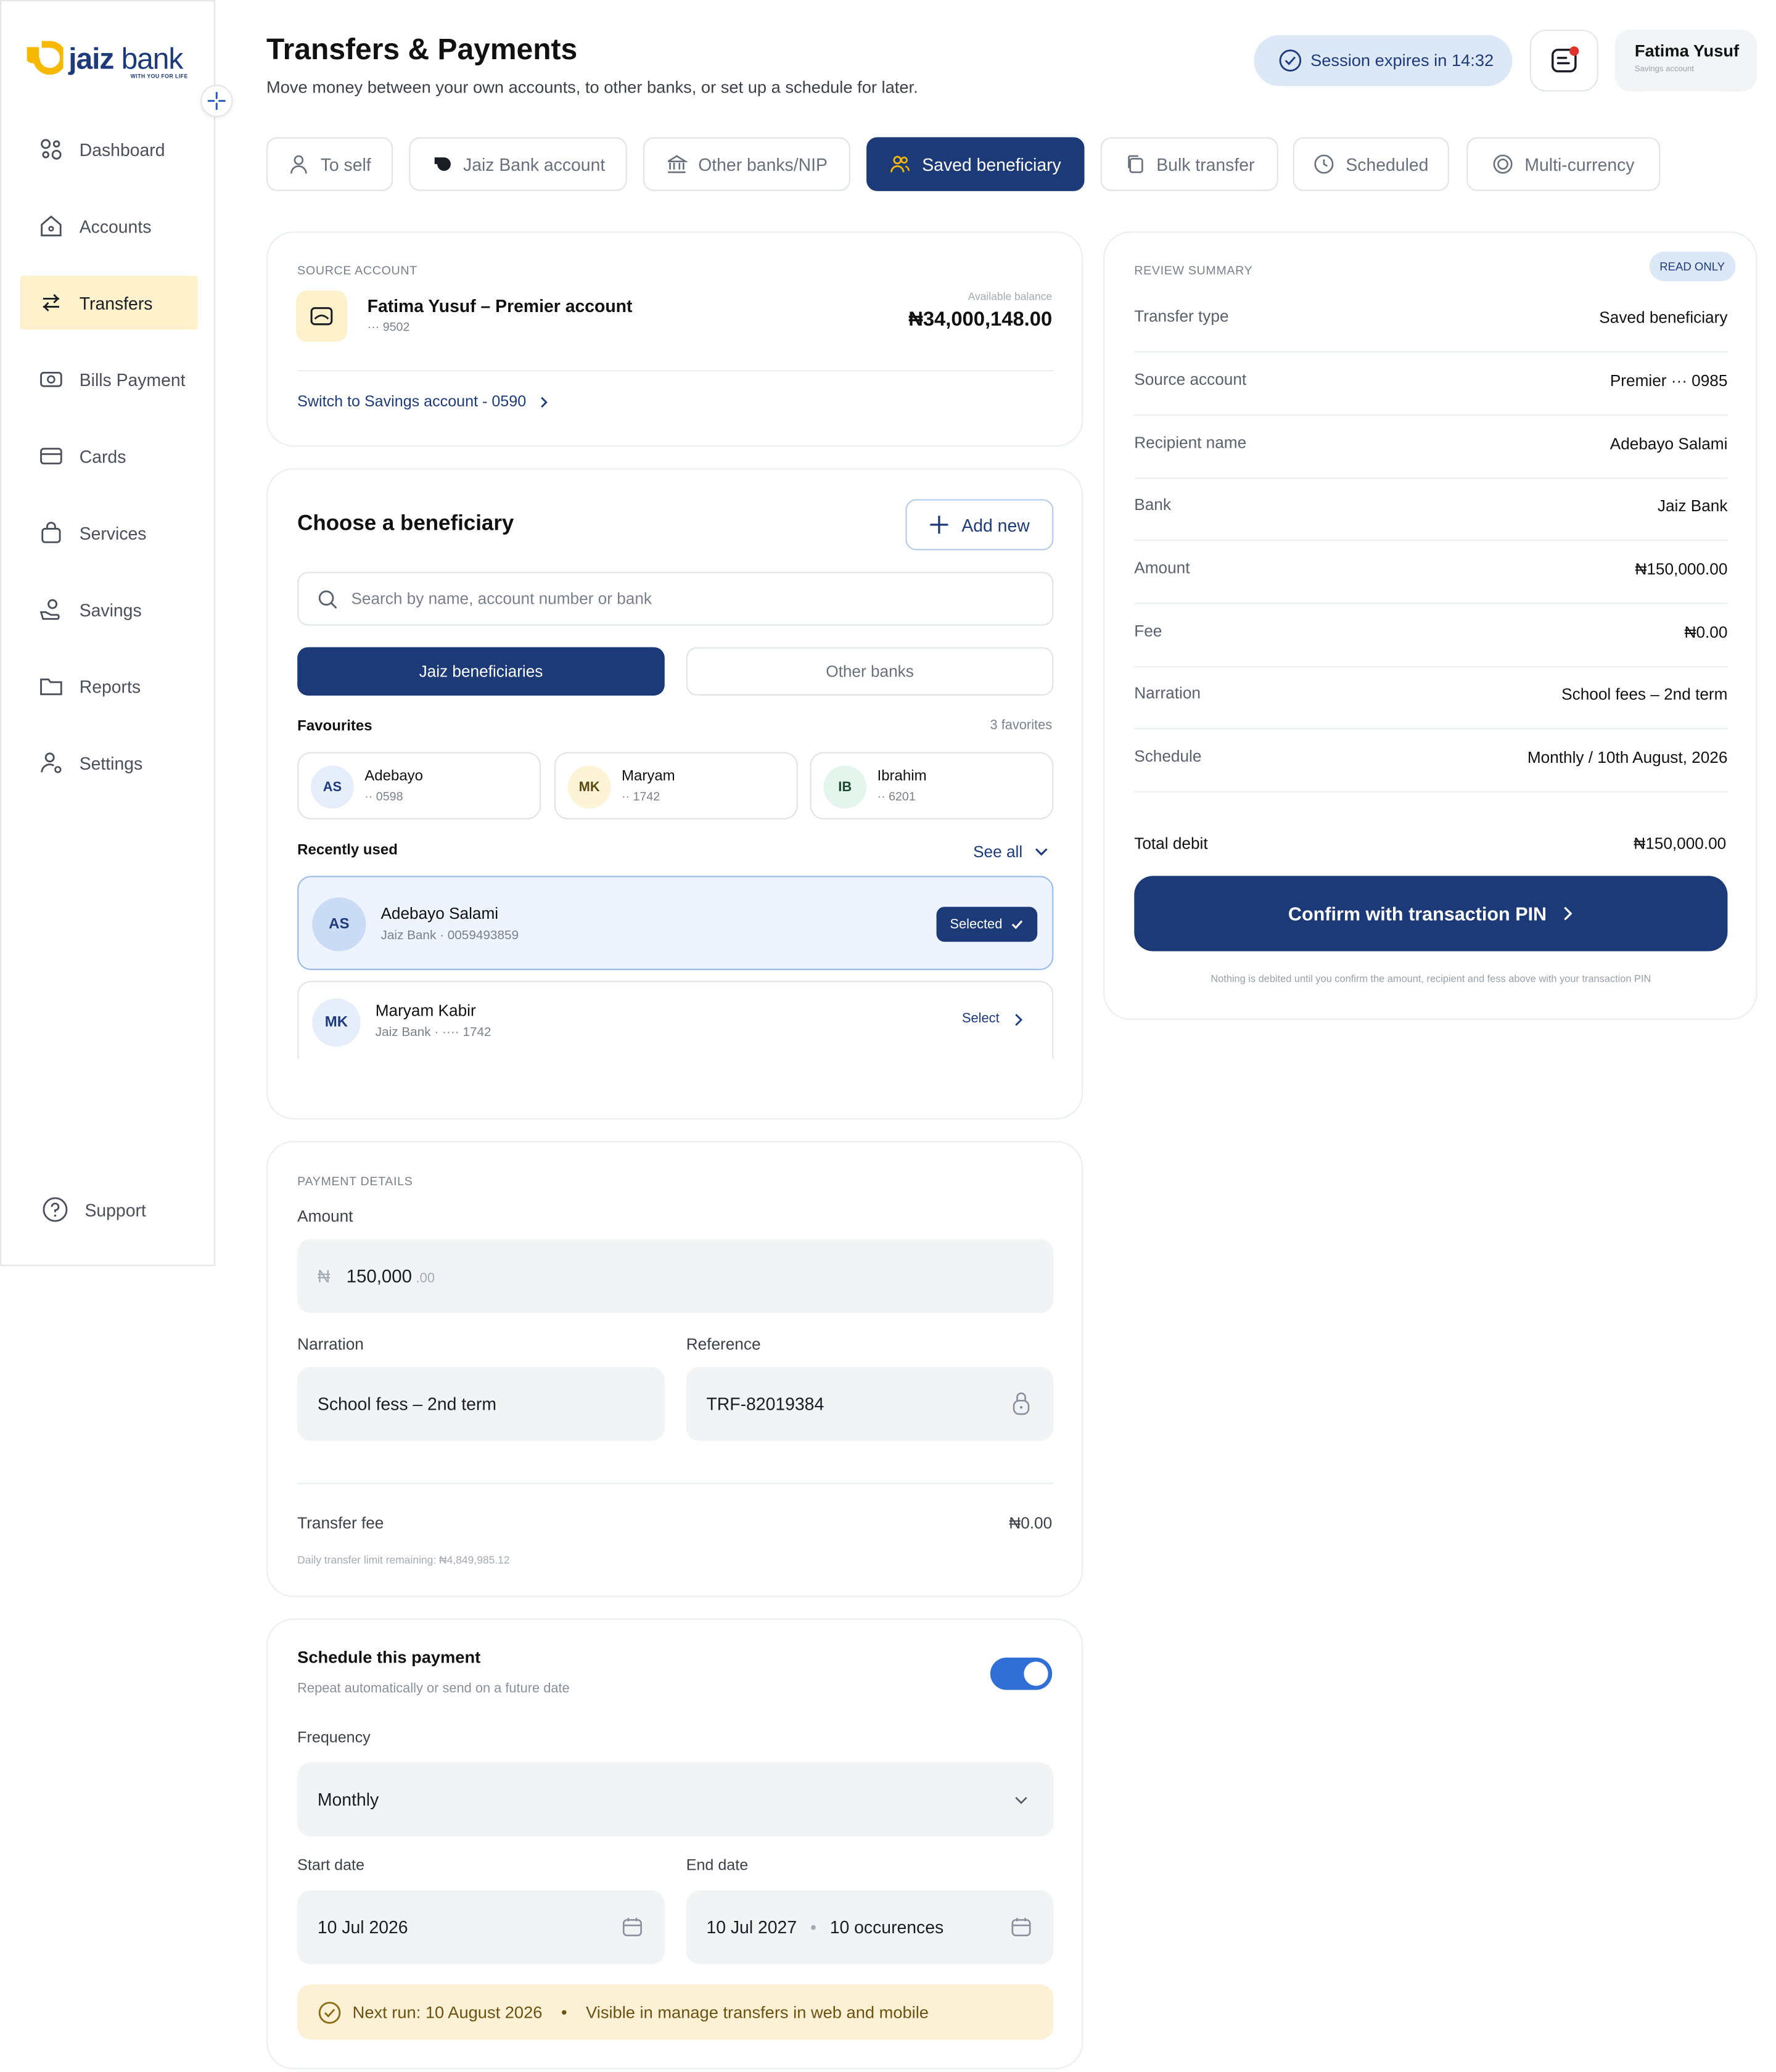 The height and width of the screenshot is (2072, 1776). What do you see at coordinates (1686, 61) in the screenshot?
I see `user-menu: Fatima Yusuf Savings account` at bounding box center [1686, 61].